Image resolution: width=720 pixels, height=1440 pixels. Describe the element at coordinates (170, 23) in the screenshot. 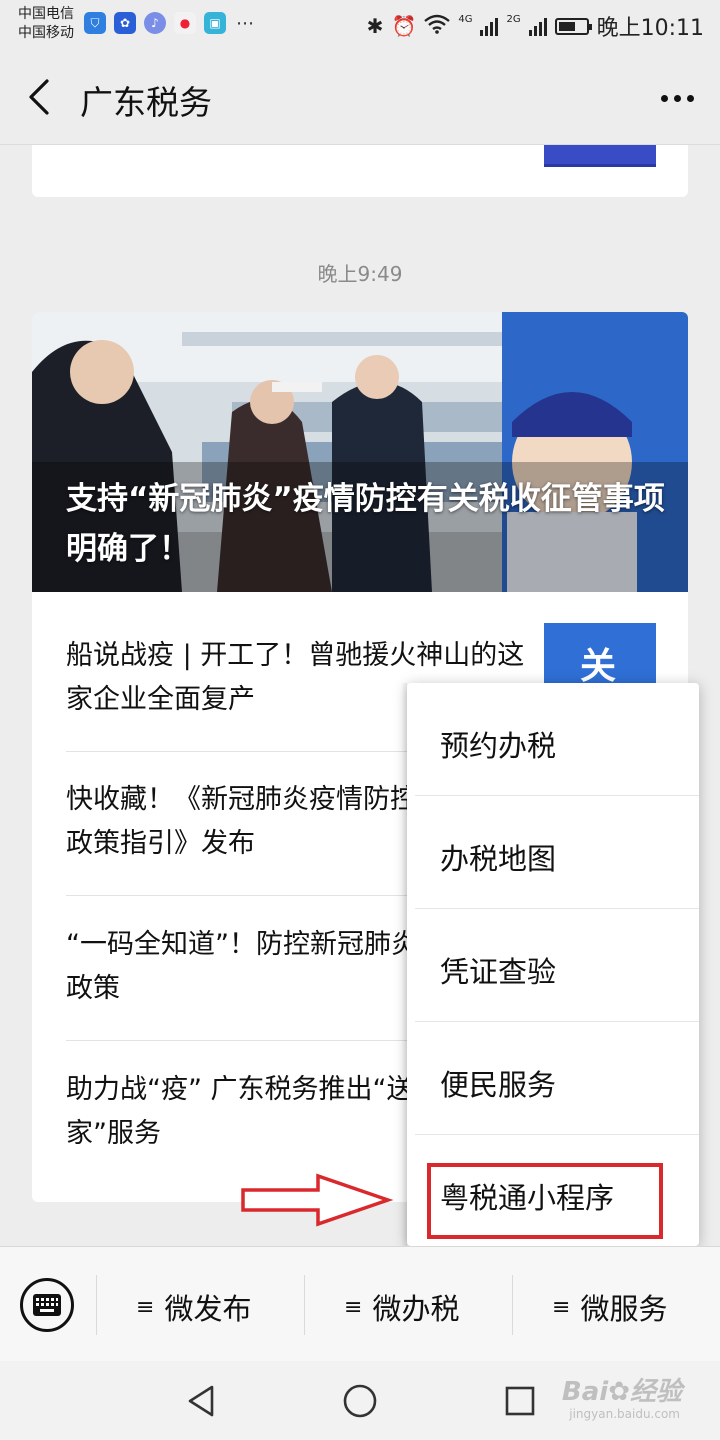

I see `notification-icons: ⛉ ✿ ♪ ● ▣ ⋯` at that location.